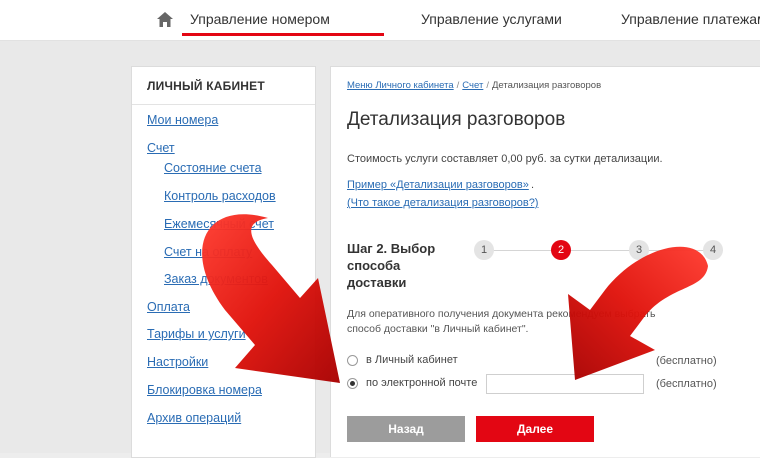  What do you see at coordinates (168, 307) in the screenshot?
I see `sidebar-item-payment: Оплата` at bounding box center [168, 307].